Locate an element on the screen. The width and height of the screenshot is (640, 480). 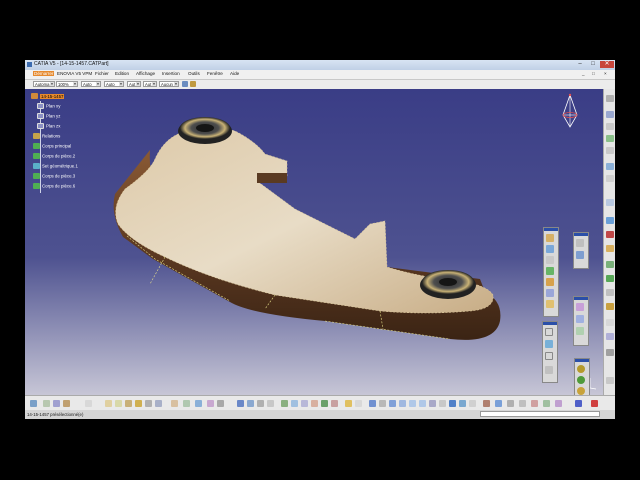
stop-icon is located at coordinates (594, 403).